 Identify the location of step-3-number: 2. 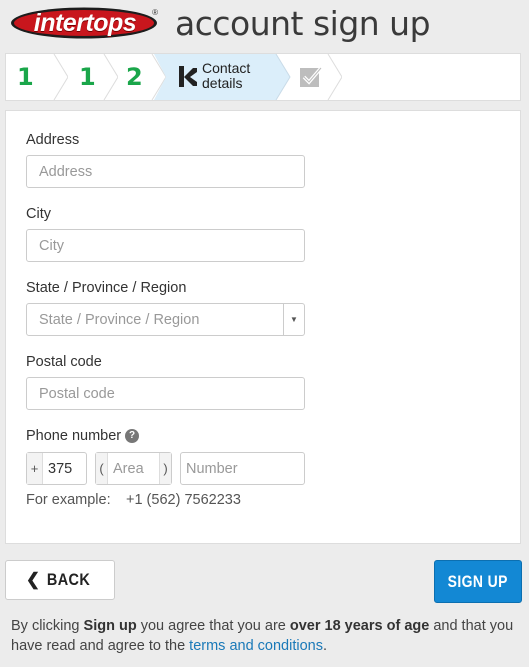
(134, 77).